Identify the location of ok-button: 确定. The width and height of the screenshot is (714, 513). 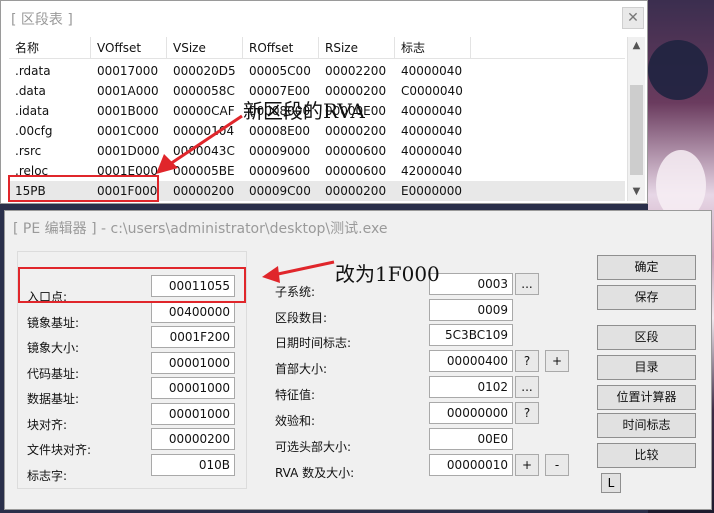
(646, 267).